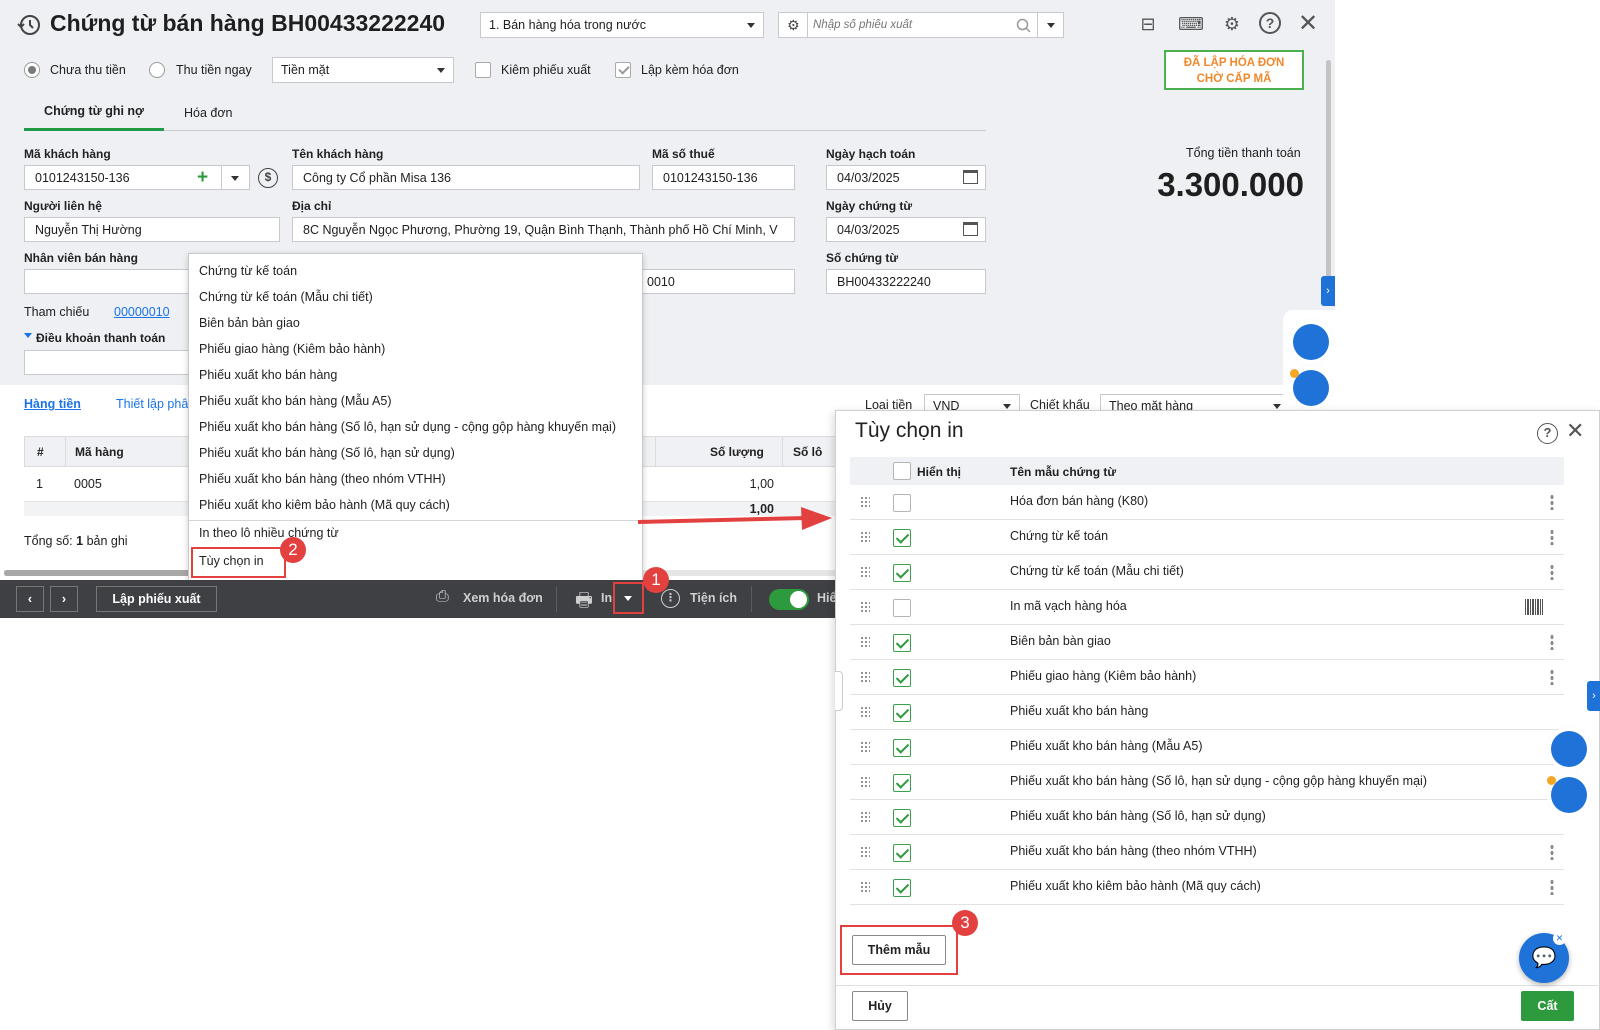 The image size is (1600, 1030). Describe the element at coordinates (1569, 795) in the screenshot. I see `community-icon` at that location.